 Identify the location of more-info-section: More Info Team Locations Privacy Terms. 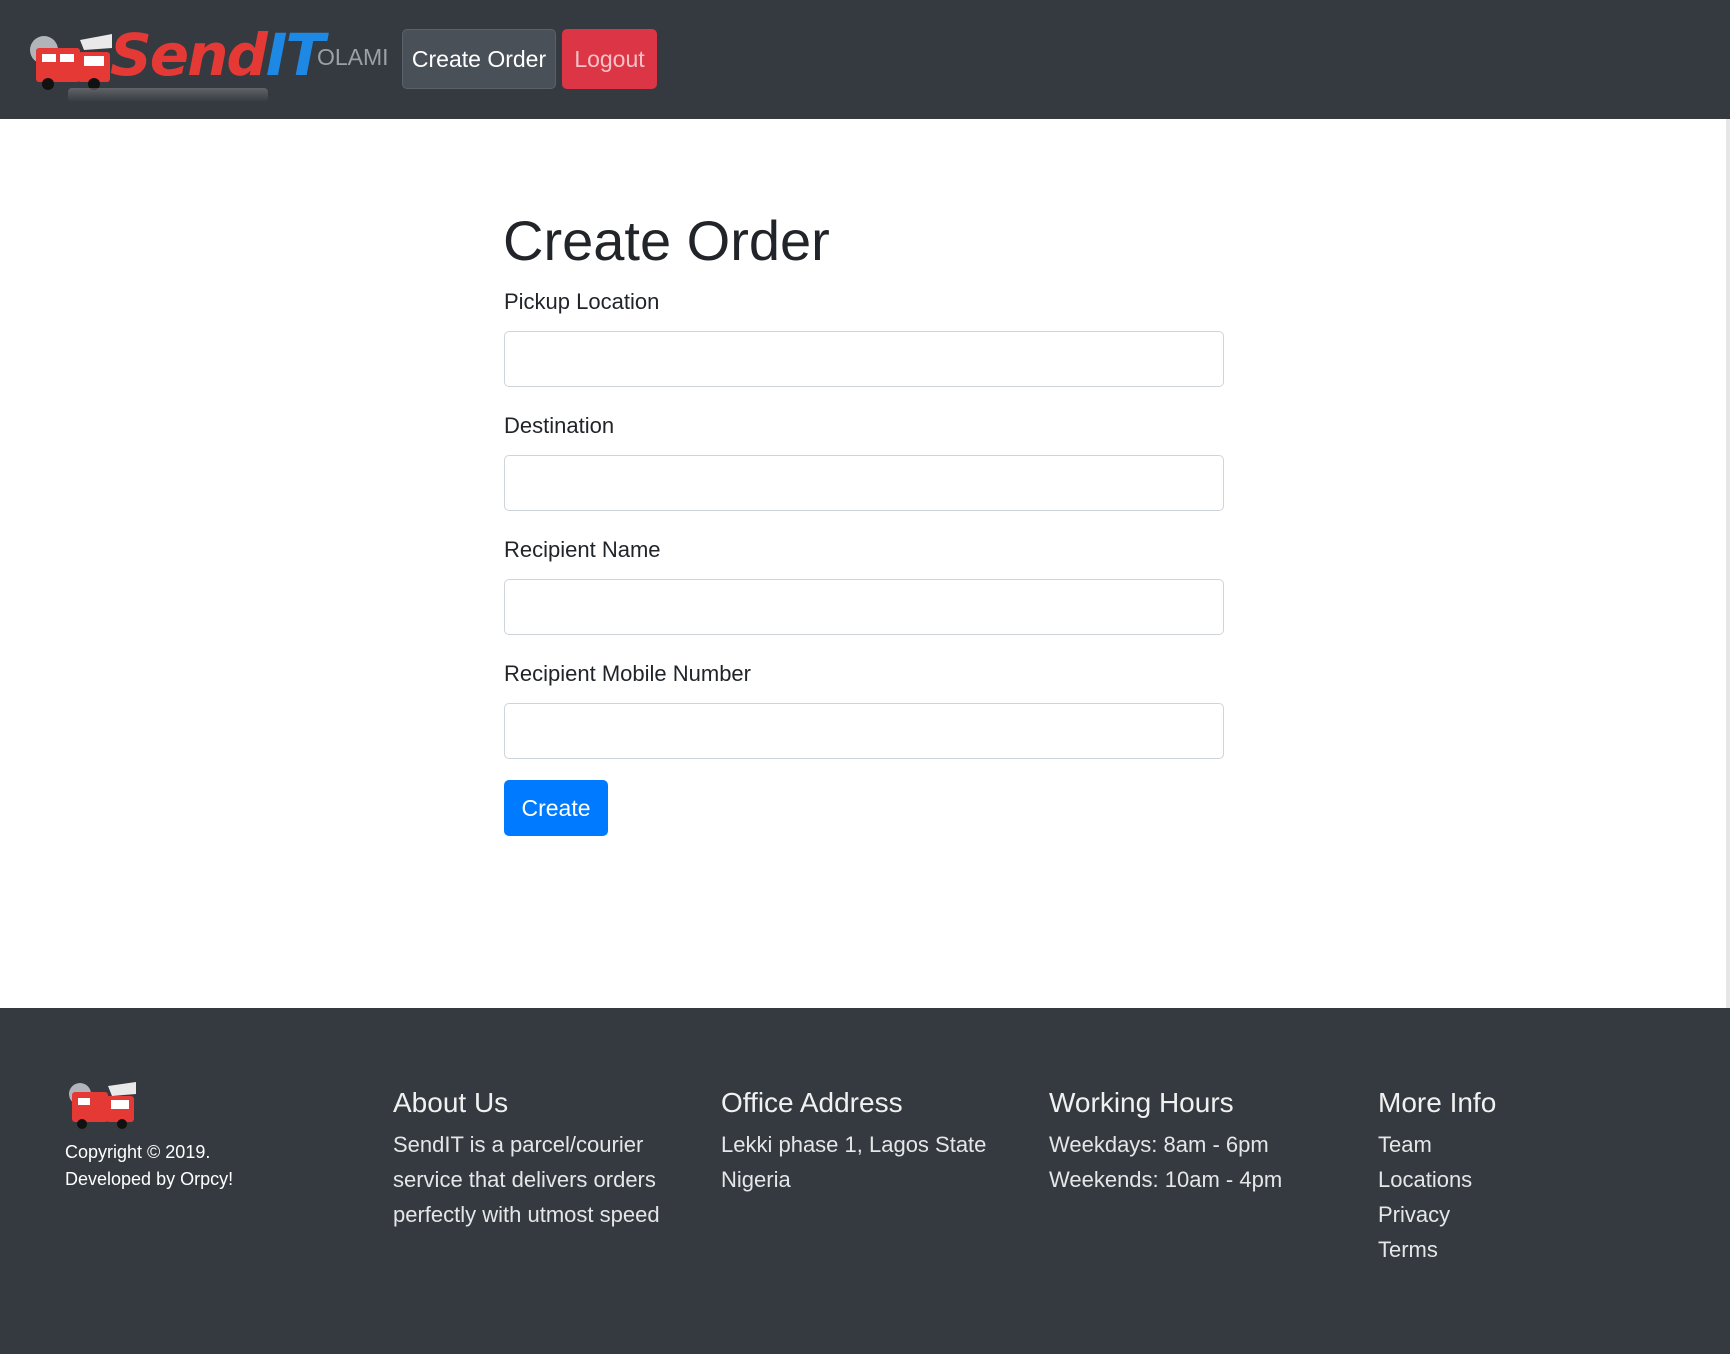
(1437, 1173).